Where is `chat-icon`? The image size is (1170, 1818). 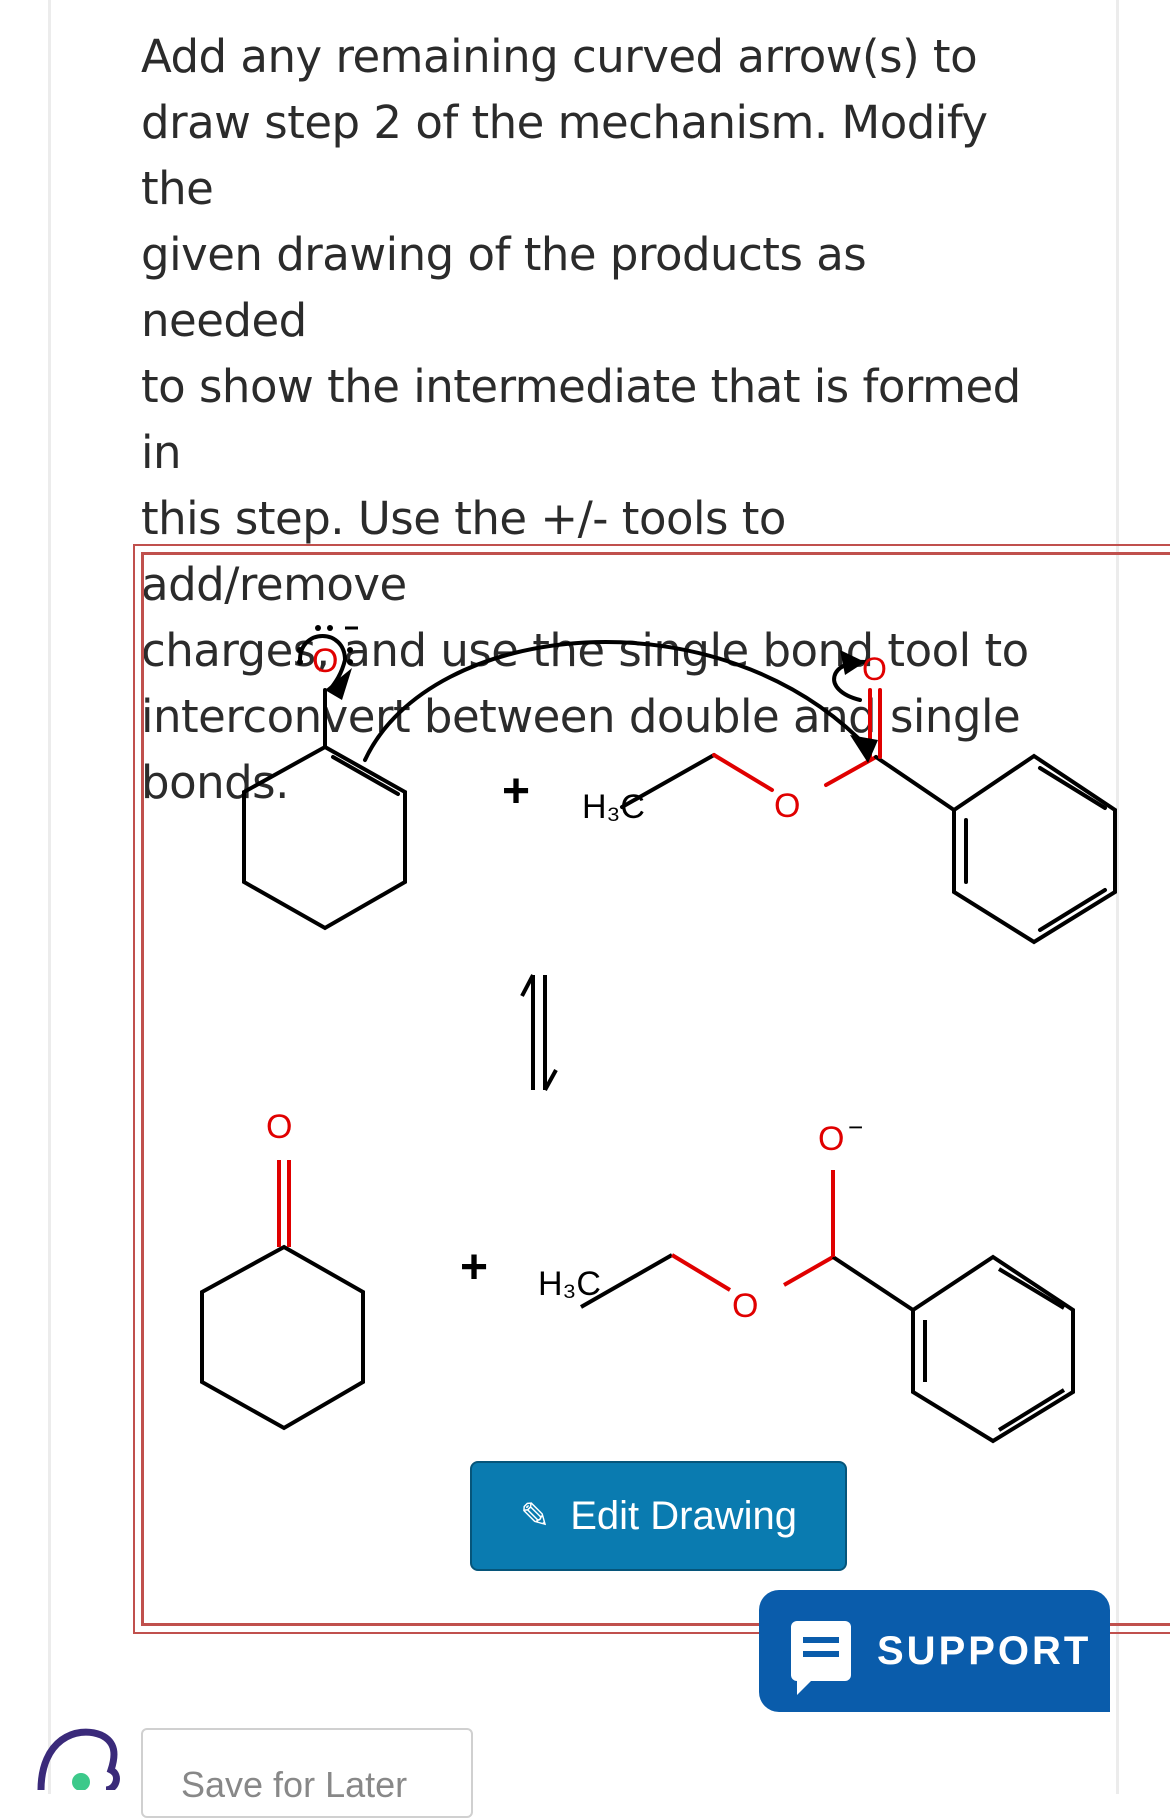 chat-icon is located at coordinates (821, 1658).